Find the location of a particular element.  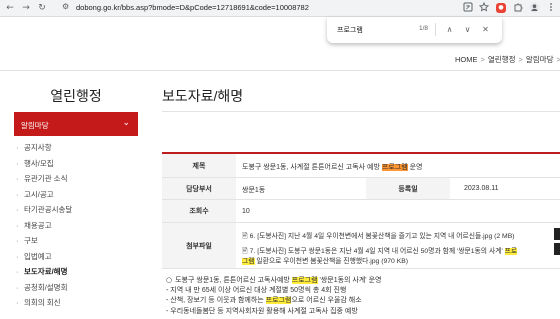

find-close-icon: ✕ is located at coordinates (485, 29).